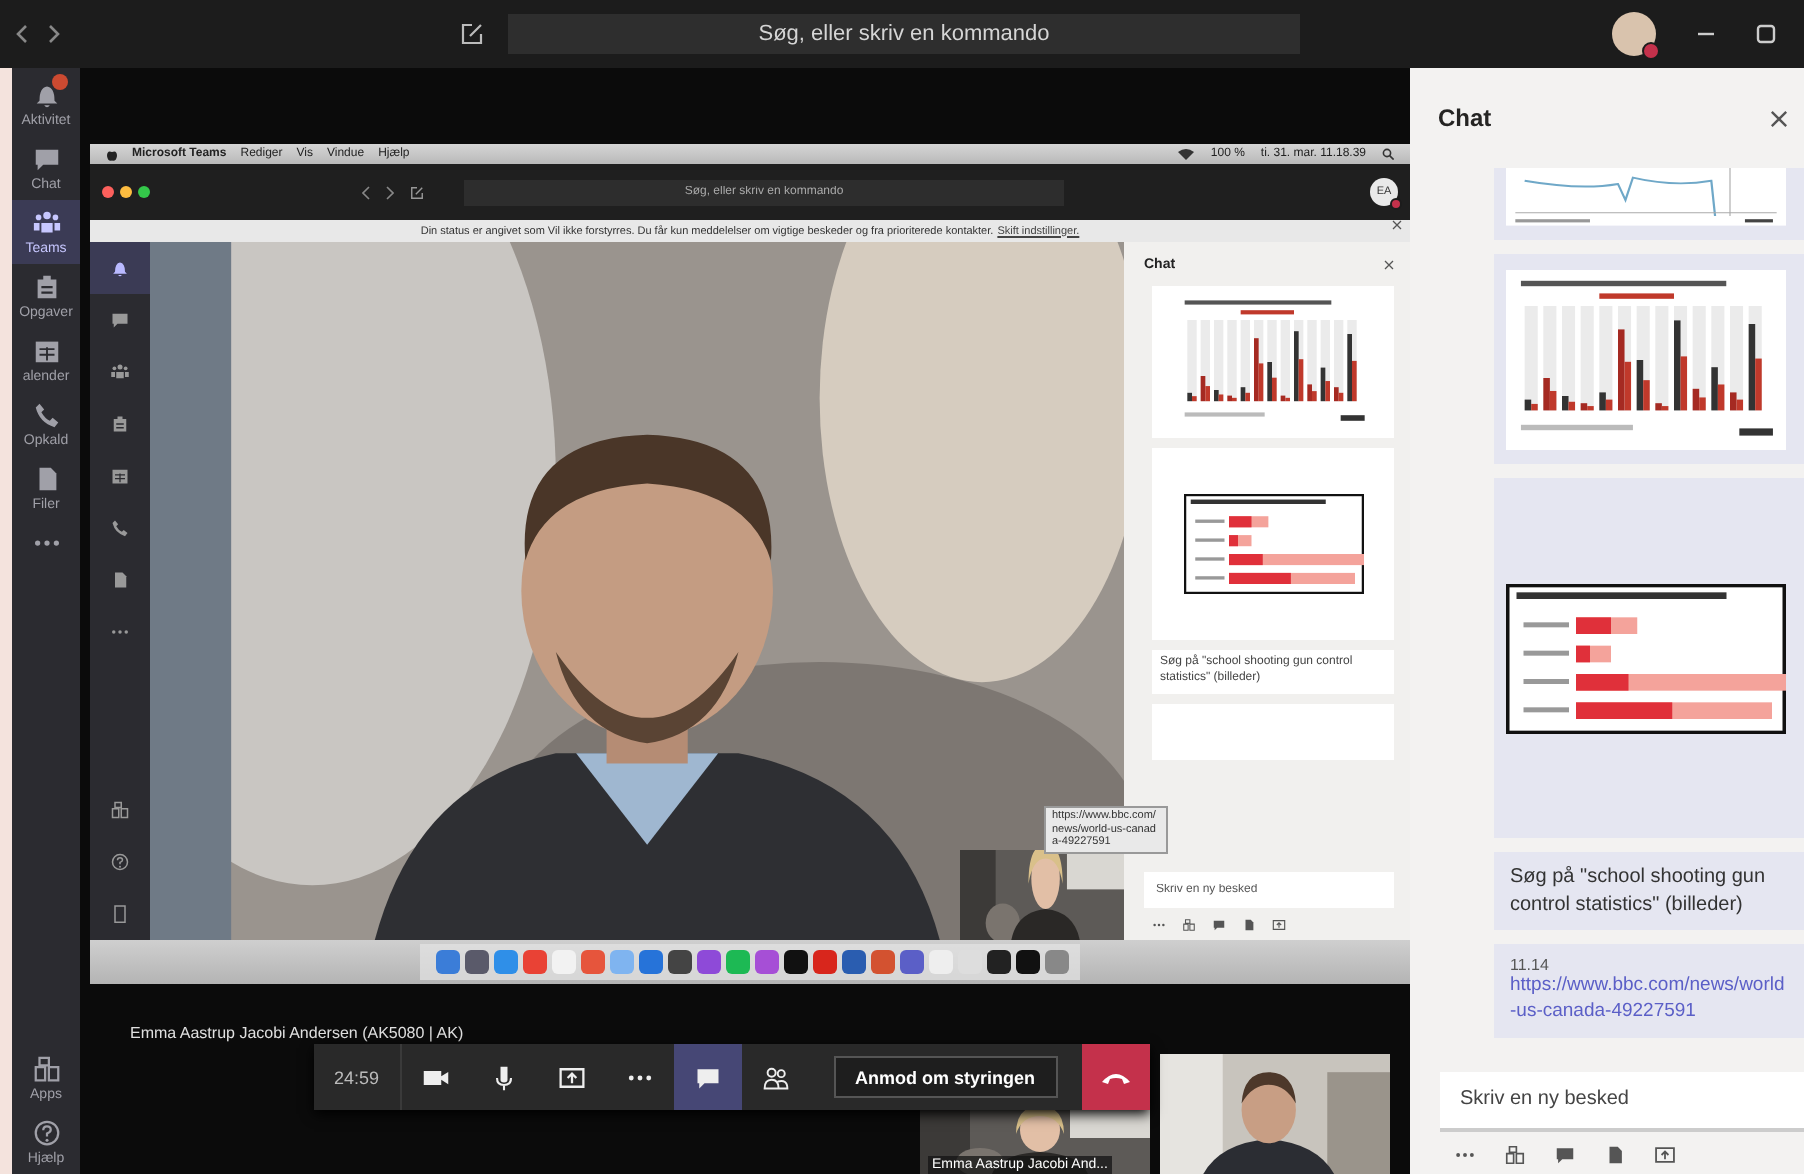  Describe the element at coordinates (358, 1077) in the screenshot. I see `call-timer: 24:59` at that location.